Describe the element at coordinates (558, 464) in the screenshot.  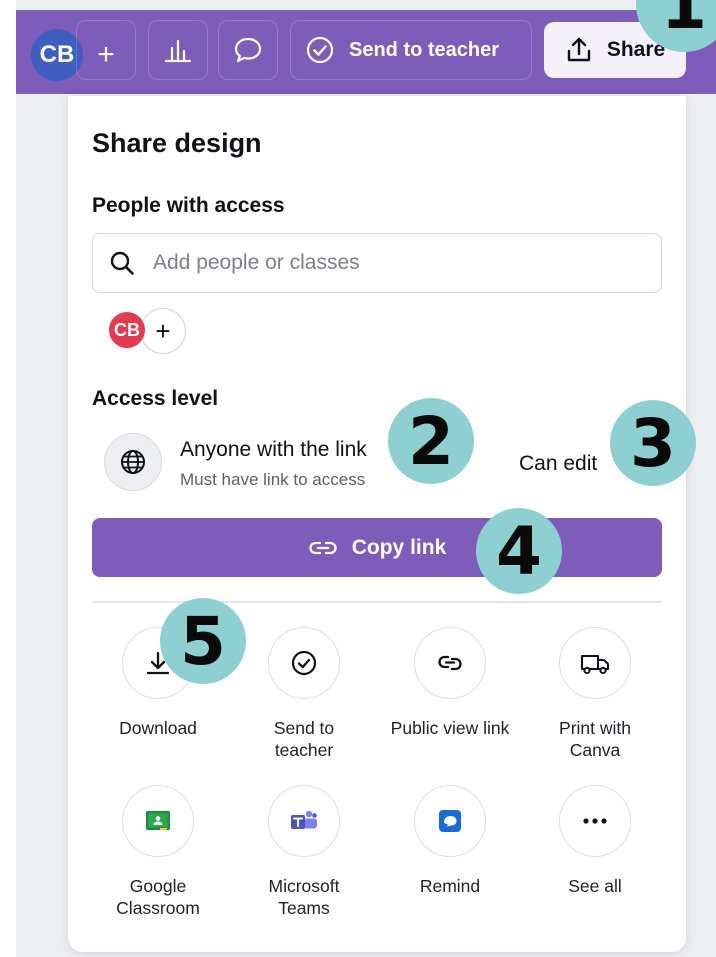
I see `permission-dropdown: Can edit` at that location.